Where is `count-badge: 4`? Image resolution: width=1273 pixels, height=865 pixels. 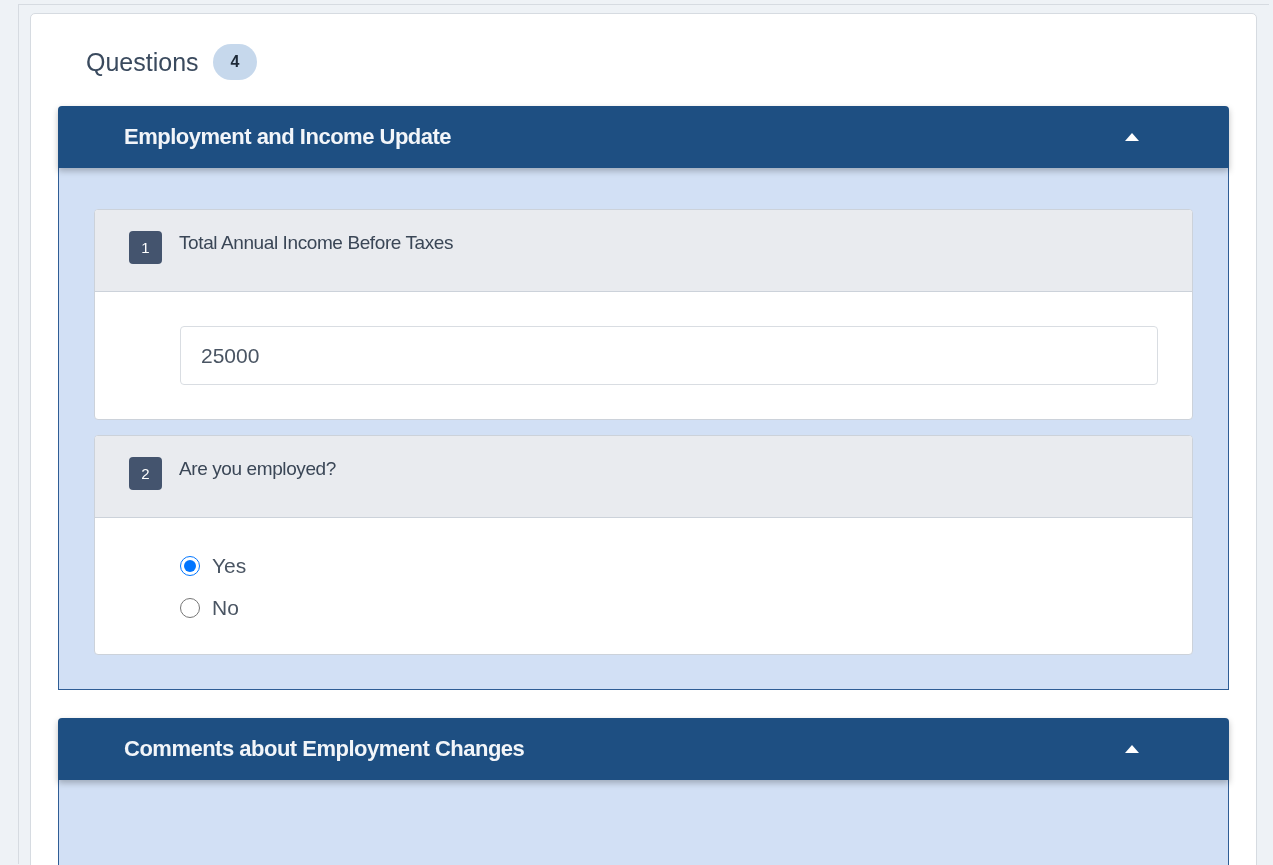 count-badge: 4 is located at coordinates (235, 62).